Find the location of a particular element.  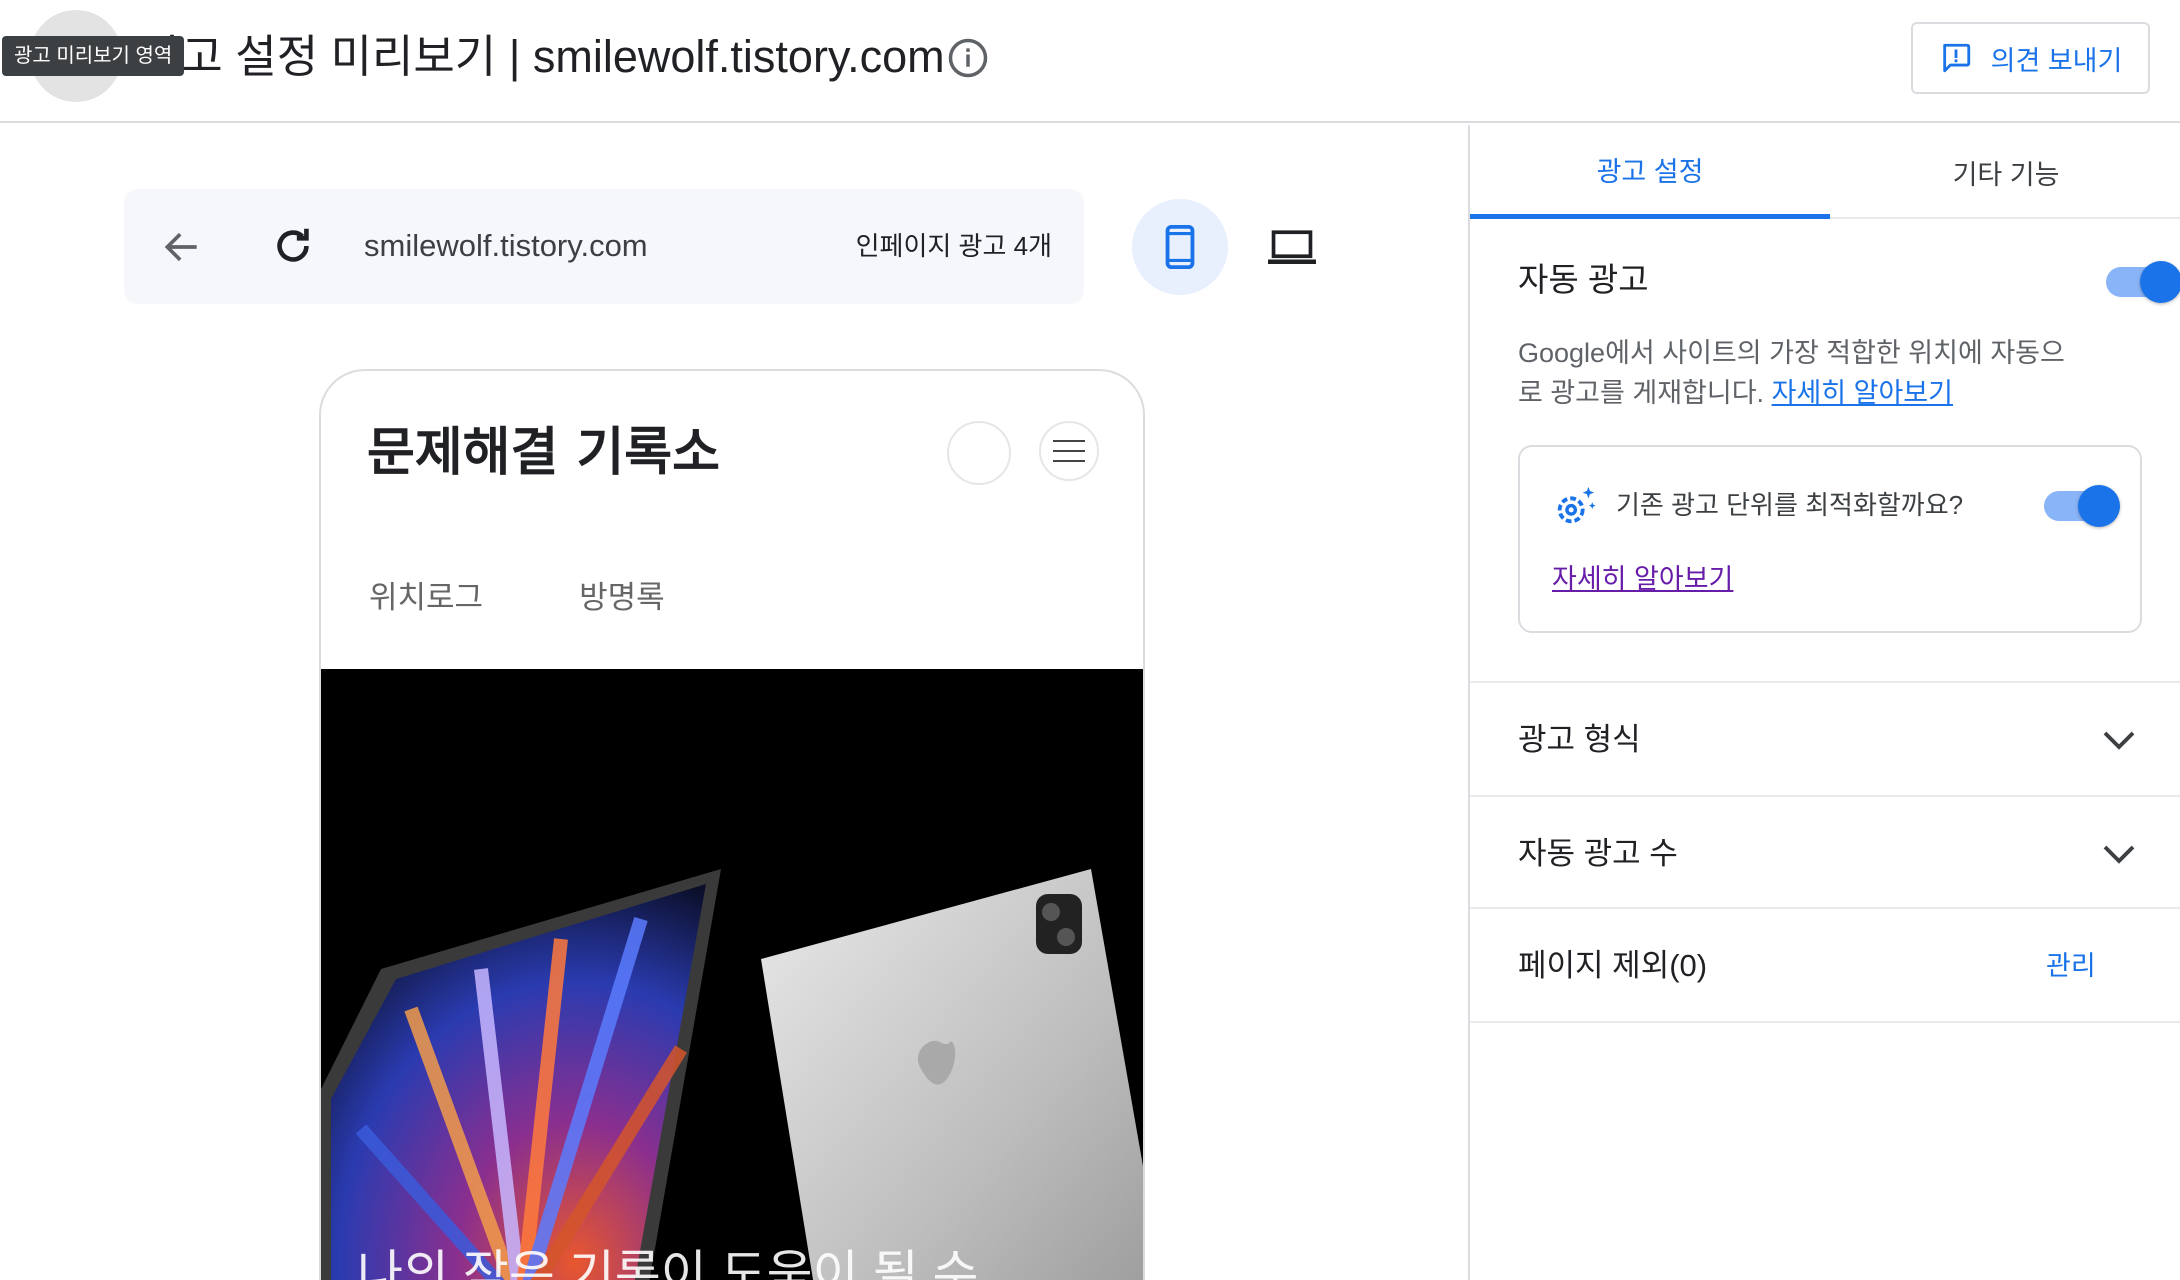

send-feedback-button: 의견 보내기 is located at coordinates (2030, 58).